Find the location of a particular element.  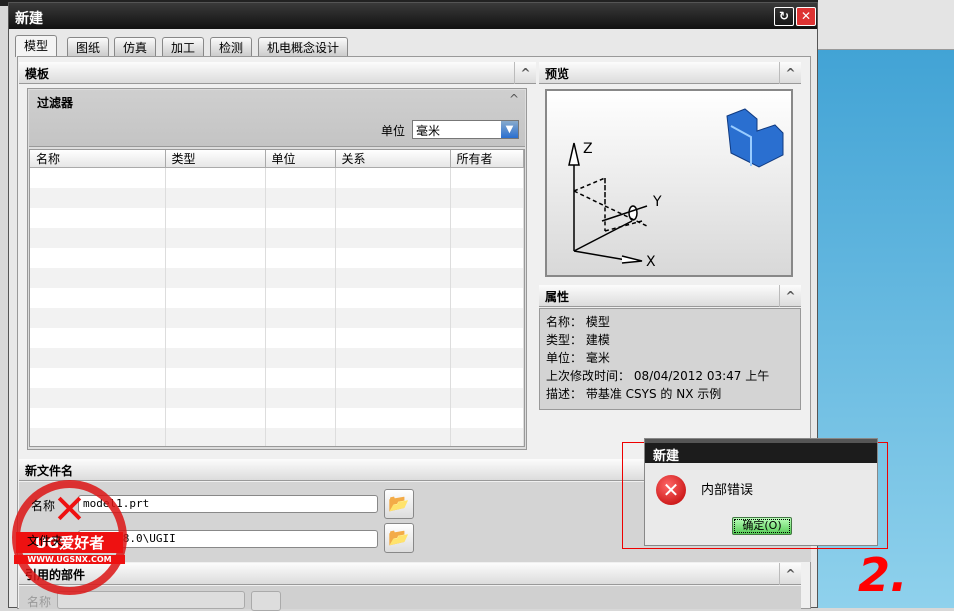

filter-title: 过滤器 is located at coordinates (55, 103).